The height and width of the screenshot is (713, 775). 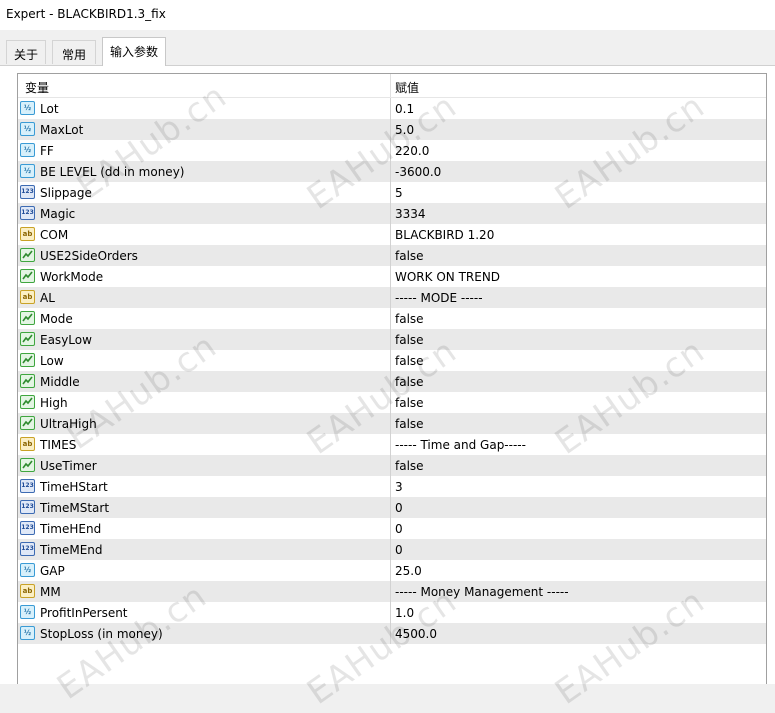 What do you see at coordinates (392, 423) in the screenshot?
I see `table-row: UltraHigh false` at bounding box center [392, 423].